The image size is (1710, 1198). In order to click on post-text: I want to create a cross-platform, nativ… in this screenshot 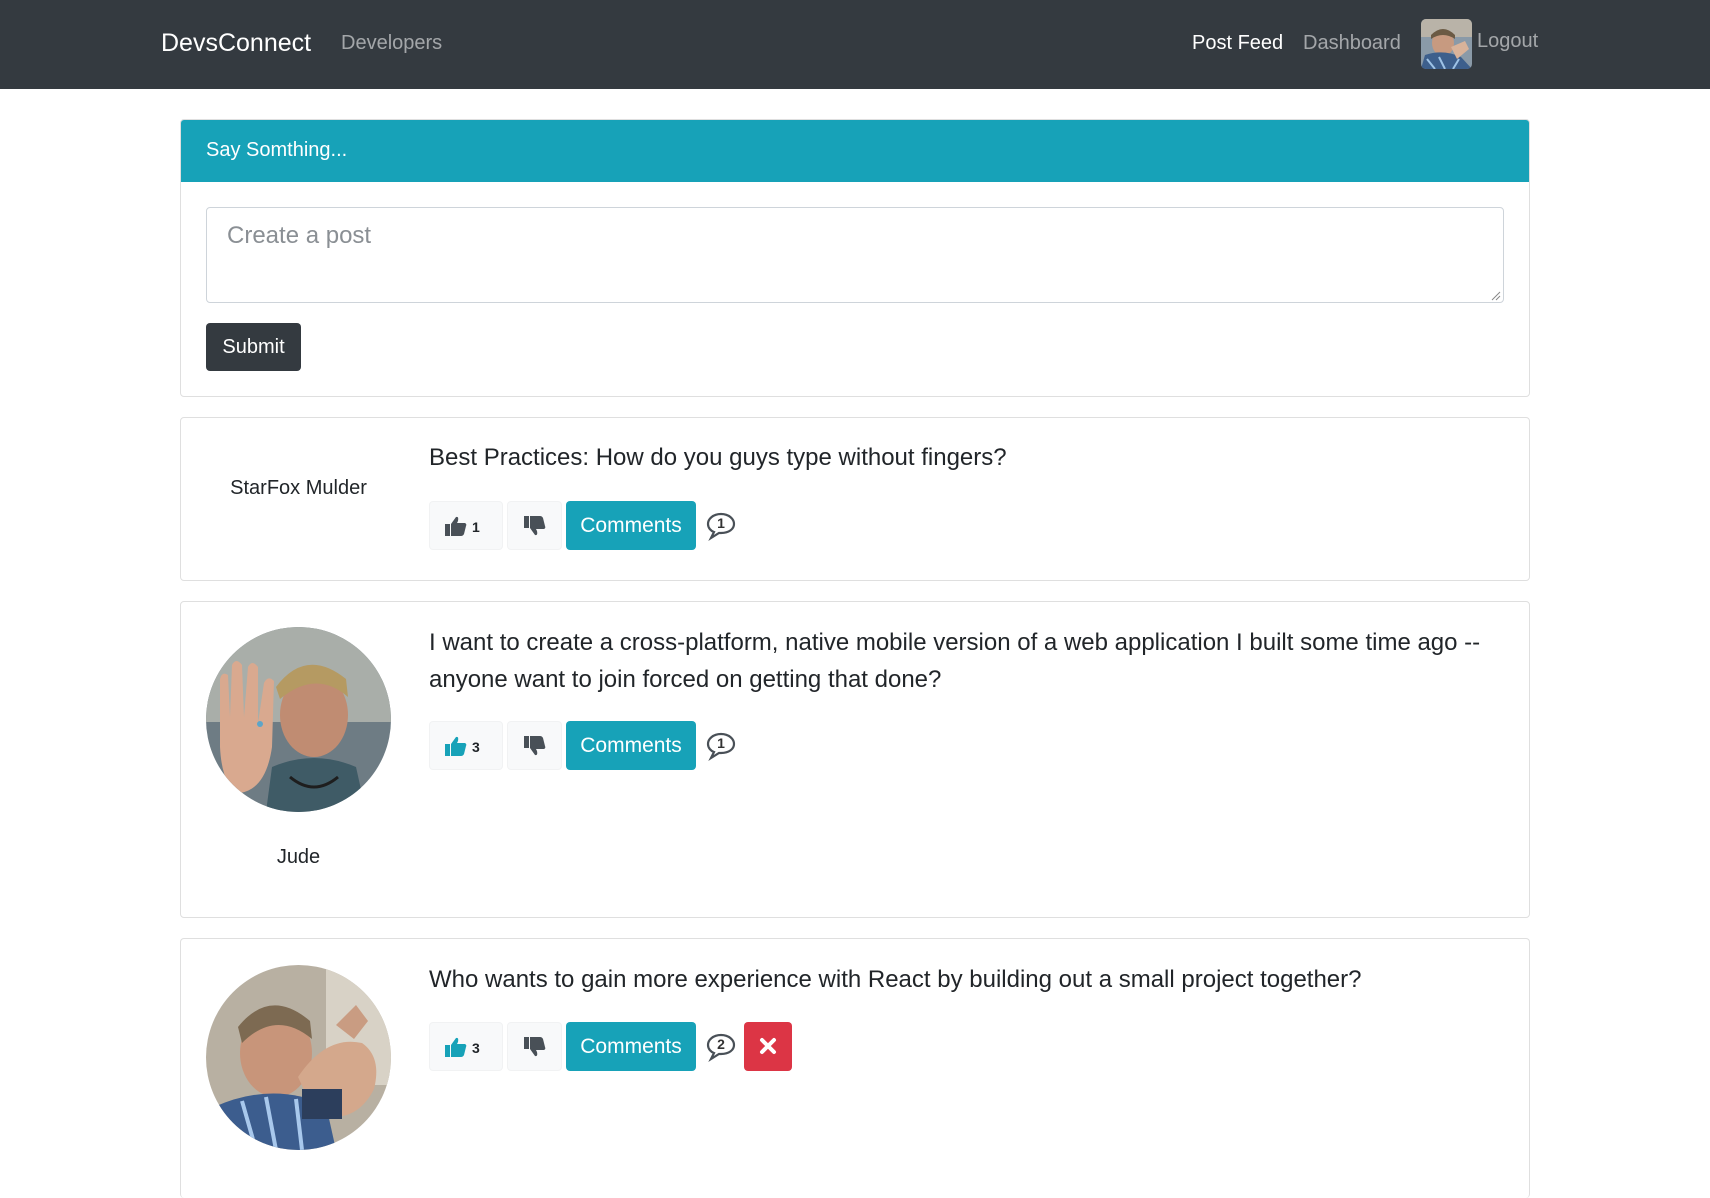, I will do `click(955, 661)`.